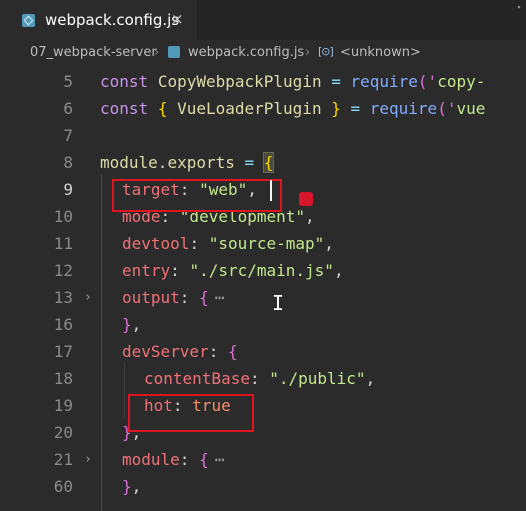 The image size is (526, 511). Describe the element at coordinates (263, 459) in the screenshot. I see `code-line: 21 › module: {⋯` at that location.